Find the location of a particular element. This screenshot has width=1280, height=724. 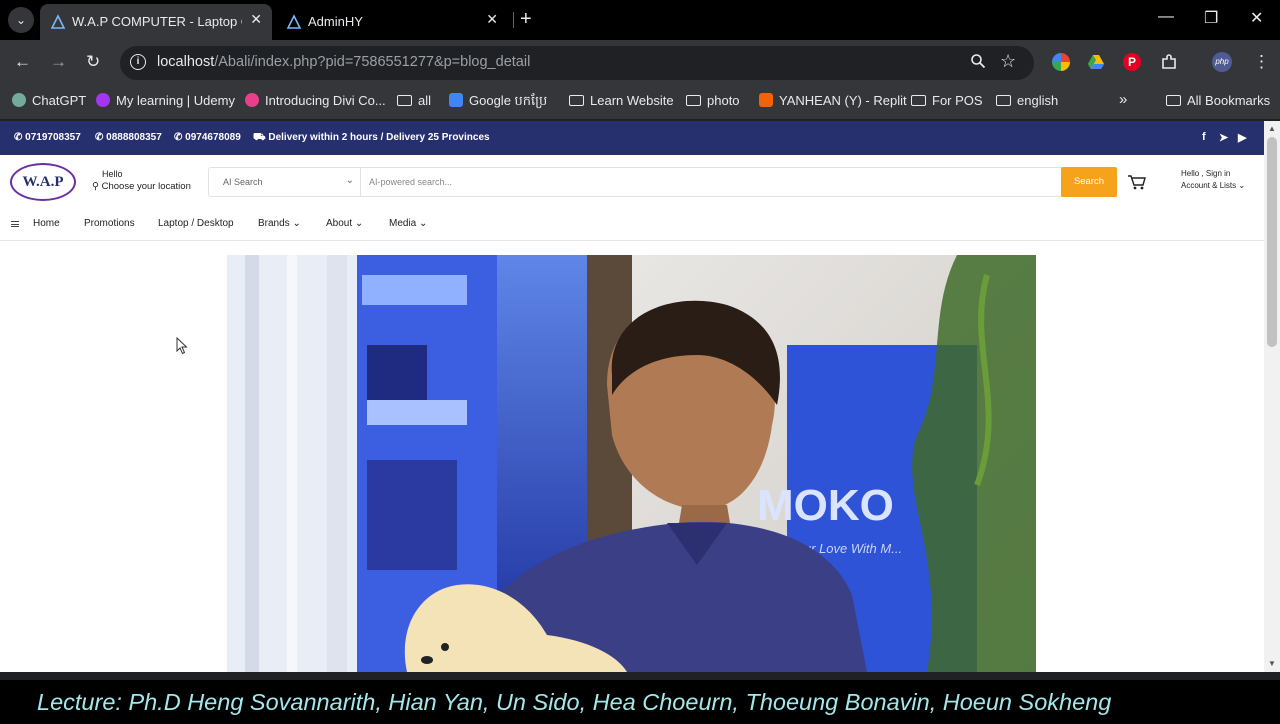

minimize-button: — is located at coordinates (1166, 17).